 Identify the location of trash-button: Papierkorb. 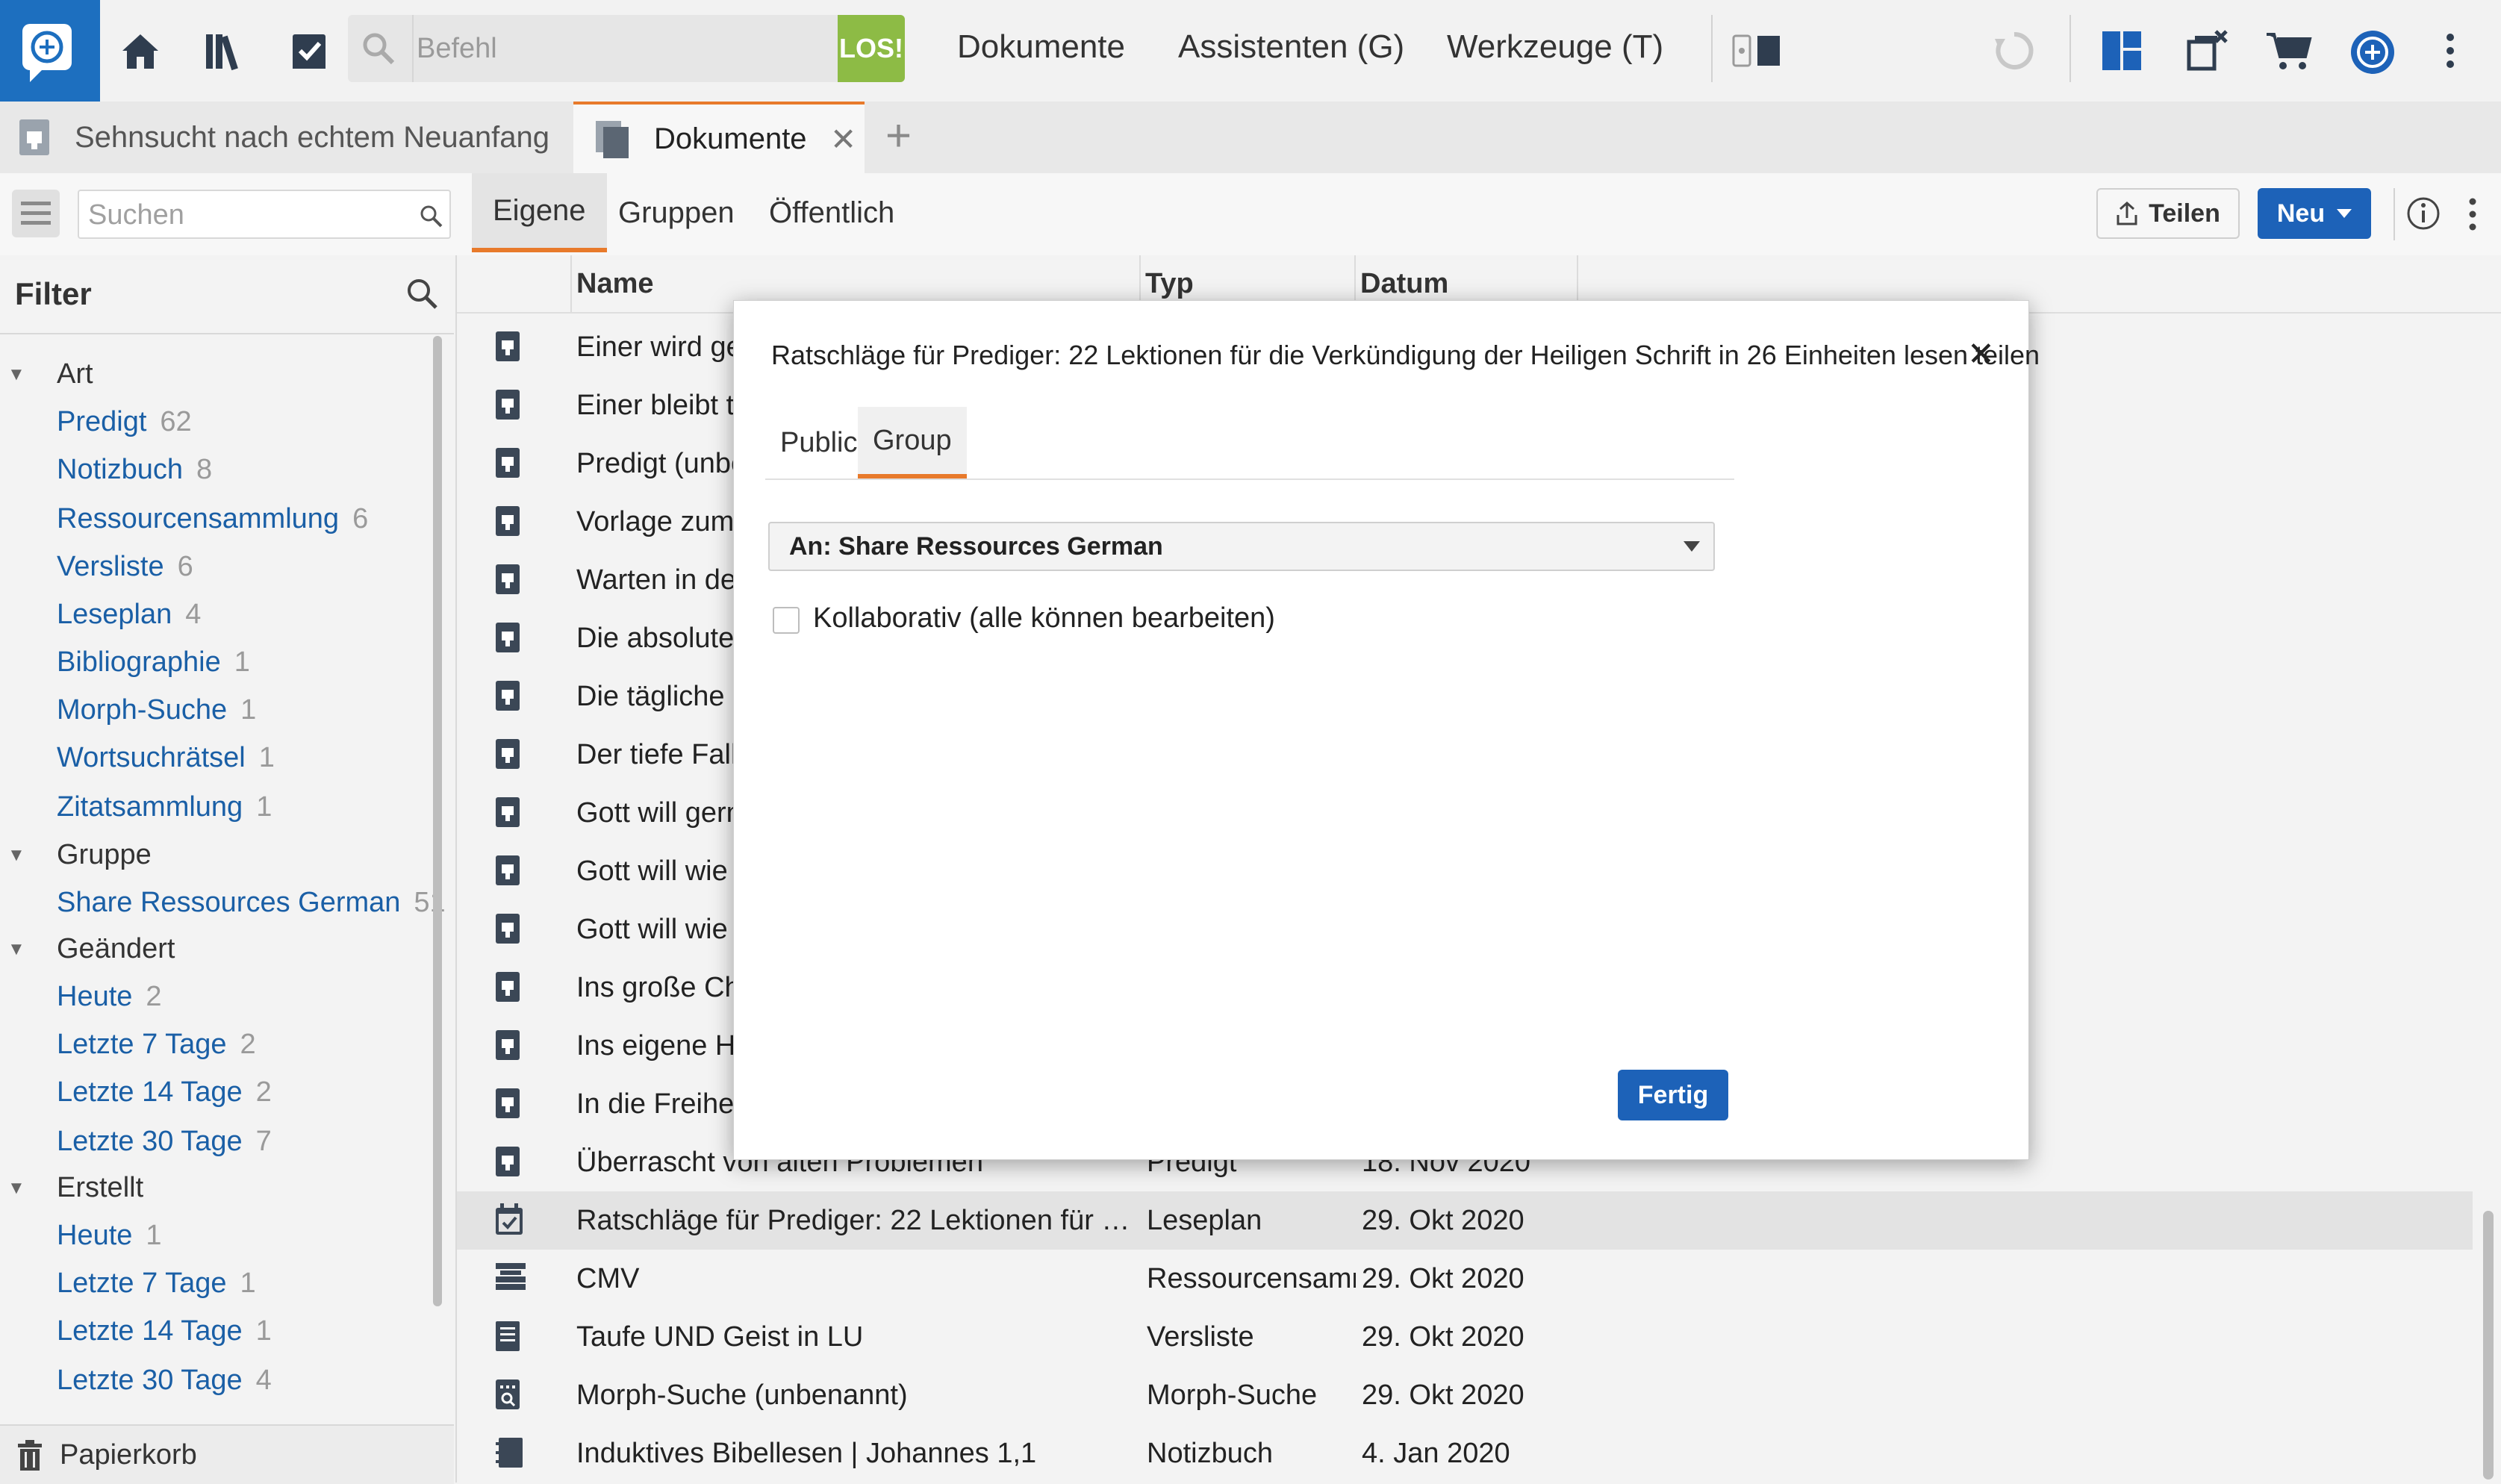
(227, 1454).